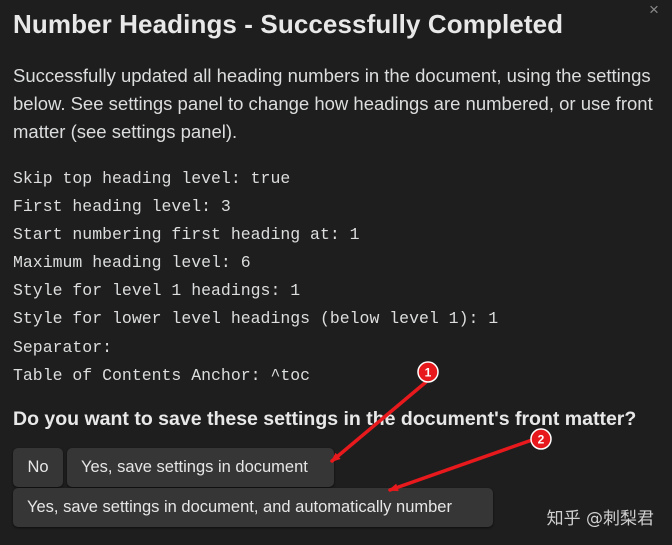 This screenshot has height=545, width=672. Describe the element at coordinates (288, 24) in the screenshot. I see `modal-title: Number Headings - Successfully Completed` at that location.